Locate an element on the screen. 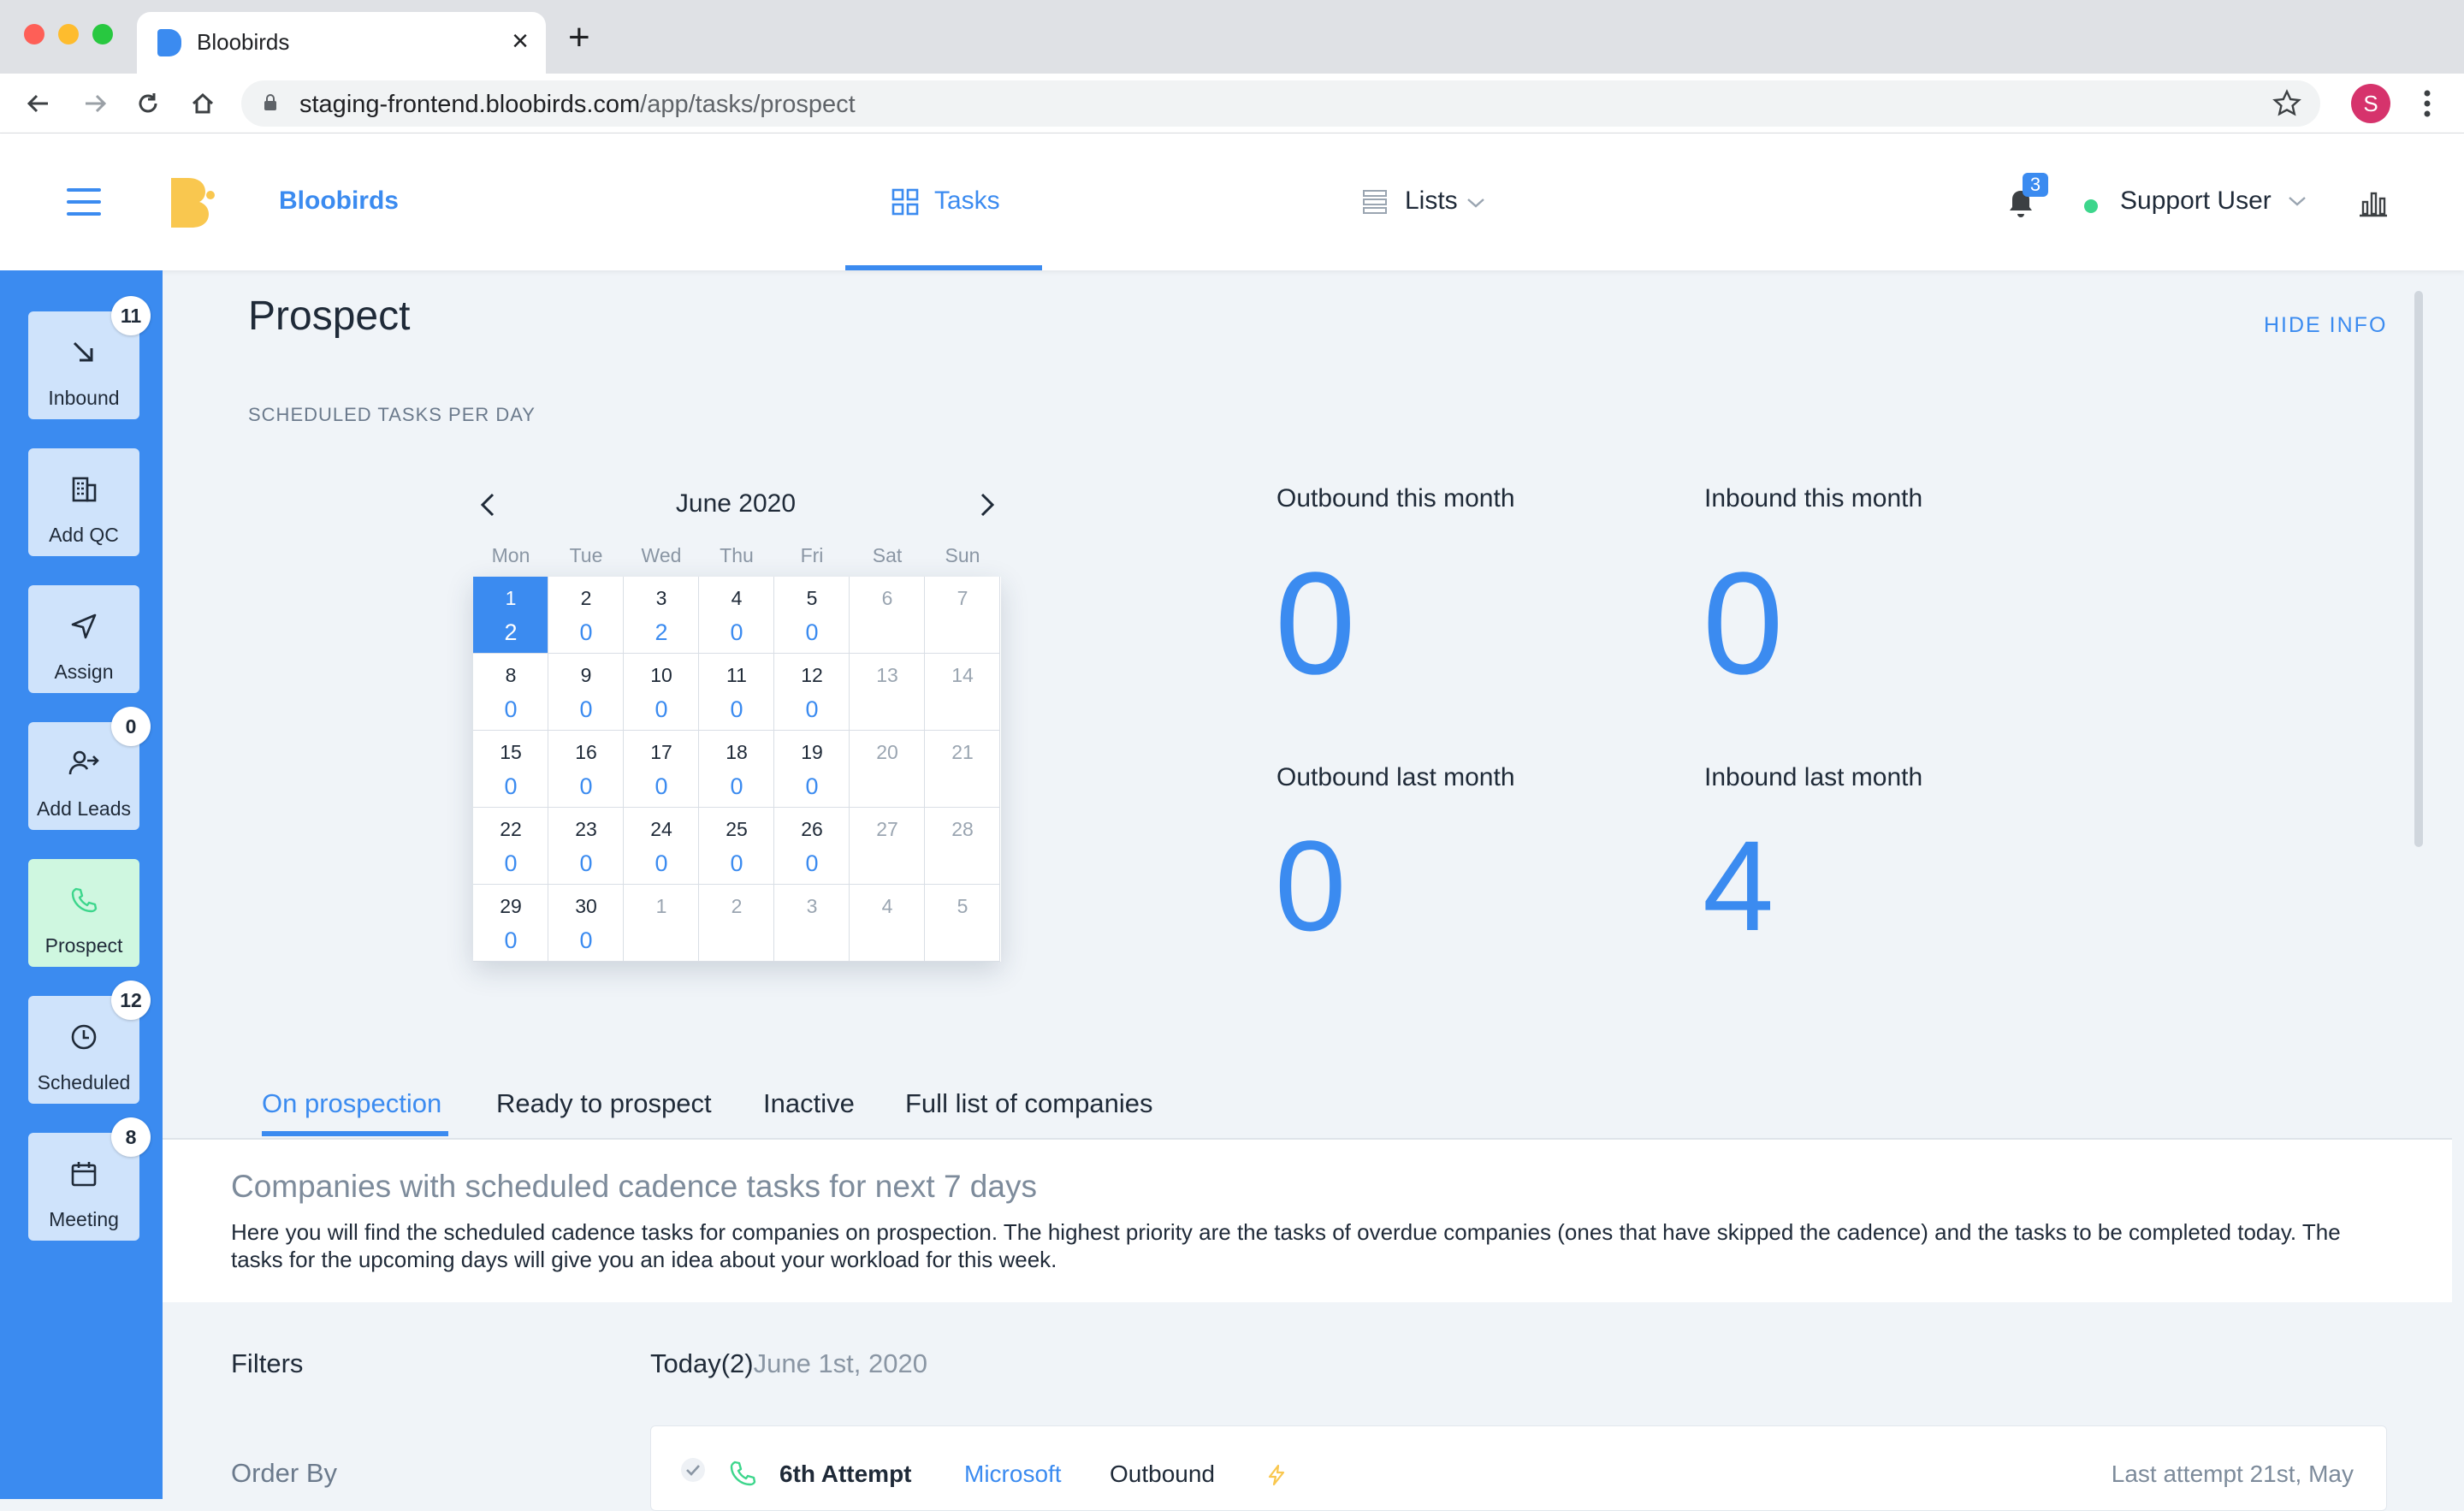 The width and height of the screenshot is (2464, 1511). sidebar-item-label: Inbound is located at coordinates (84, 398).